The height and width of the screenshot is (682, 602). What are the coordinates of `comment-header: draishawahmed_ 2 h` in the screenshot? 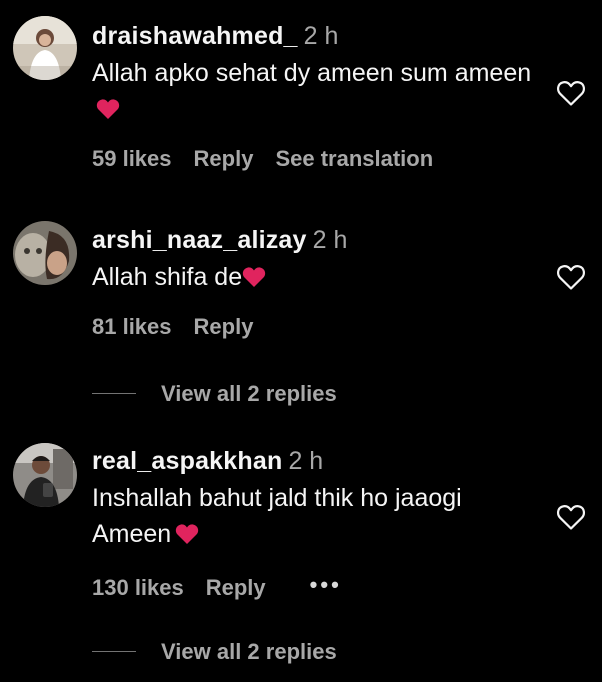 It's located at (215, 36).